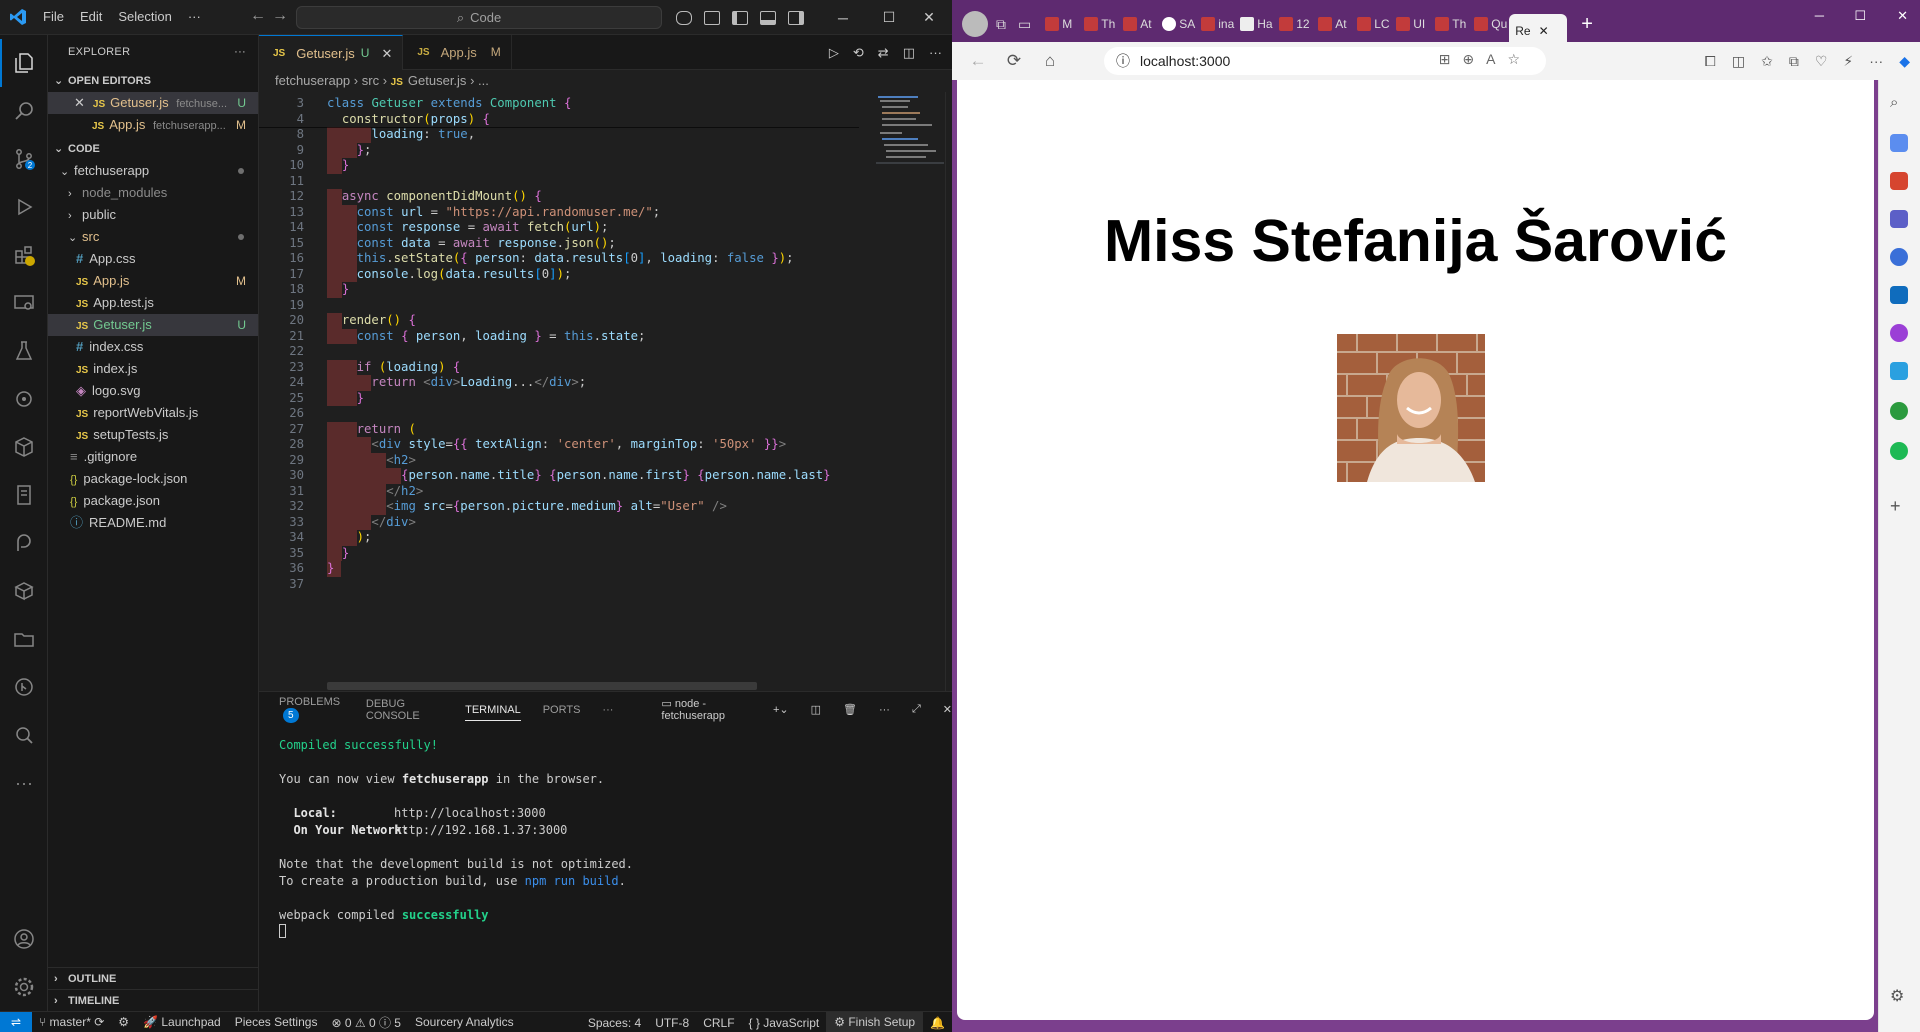 This screenshot has width=1920, height=1032. I want to click on copilot-sidebar-icon, so click(1899, 257).